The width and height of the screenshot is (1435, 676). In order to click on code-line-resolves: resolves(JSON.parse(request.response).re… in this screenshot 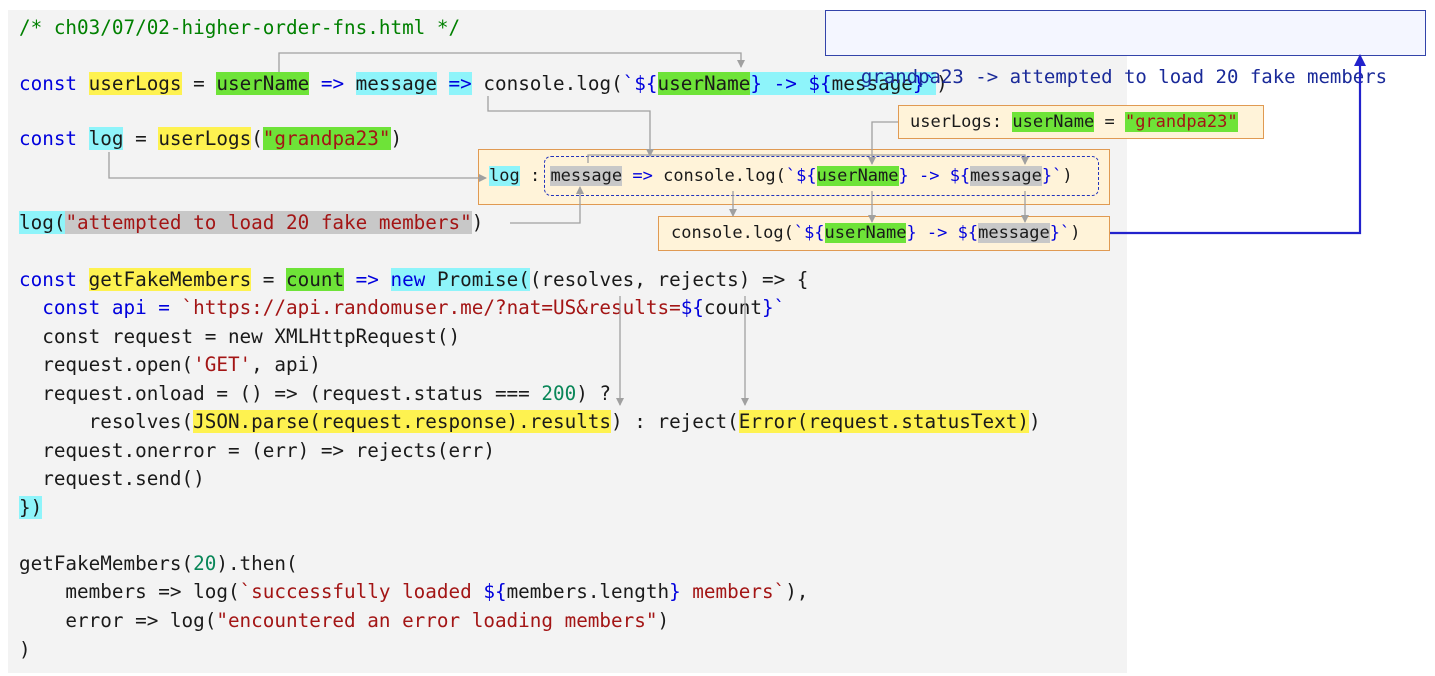, I will do `click(530, 422)`.